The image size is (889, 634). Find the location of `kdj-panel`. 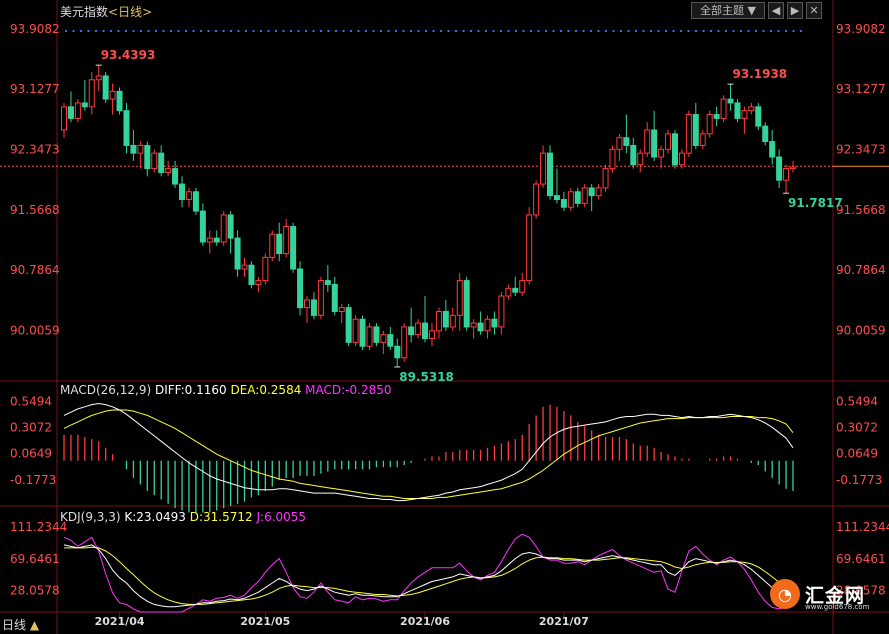

kdj-panel is located at coordinates (425, 573).